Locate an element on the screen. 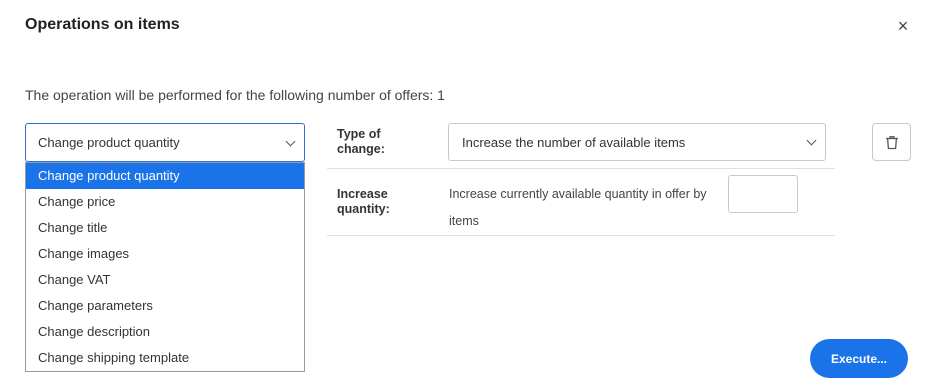 The width and height of the screenshot is (934, 389). operation-select-value: Change product quantity is located at coordinates (109, 142).